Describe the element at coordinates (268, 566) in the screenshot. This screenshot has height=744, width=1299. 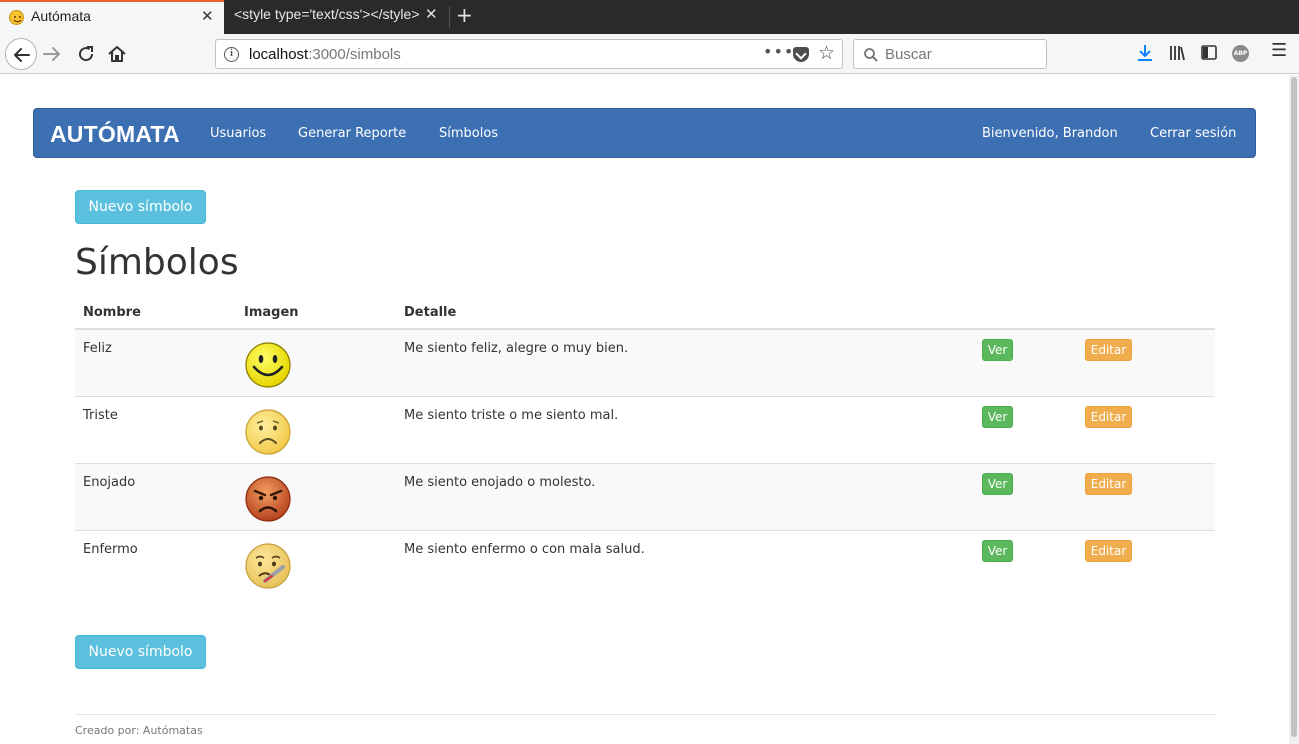
I see `sick-face-icon` at that location.